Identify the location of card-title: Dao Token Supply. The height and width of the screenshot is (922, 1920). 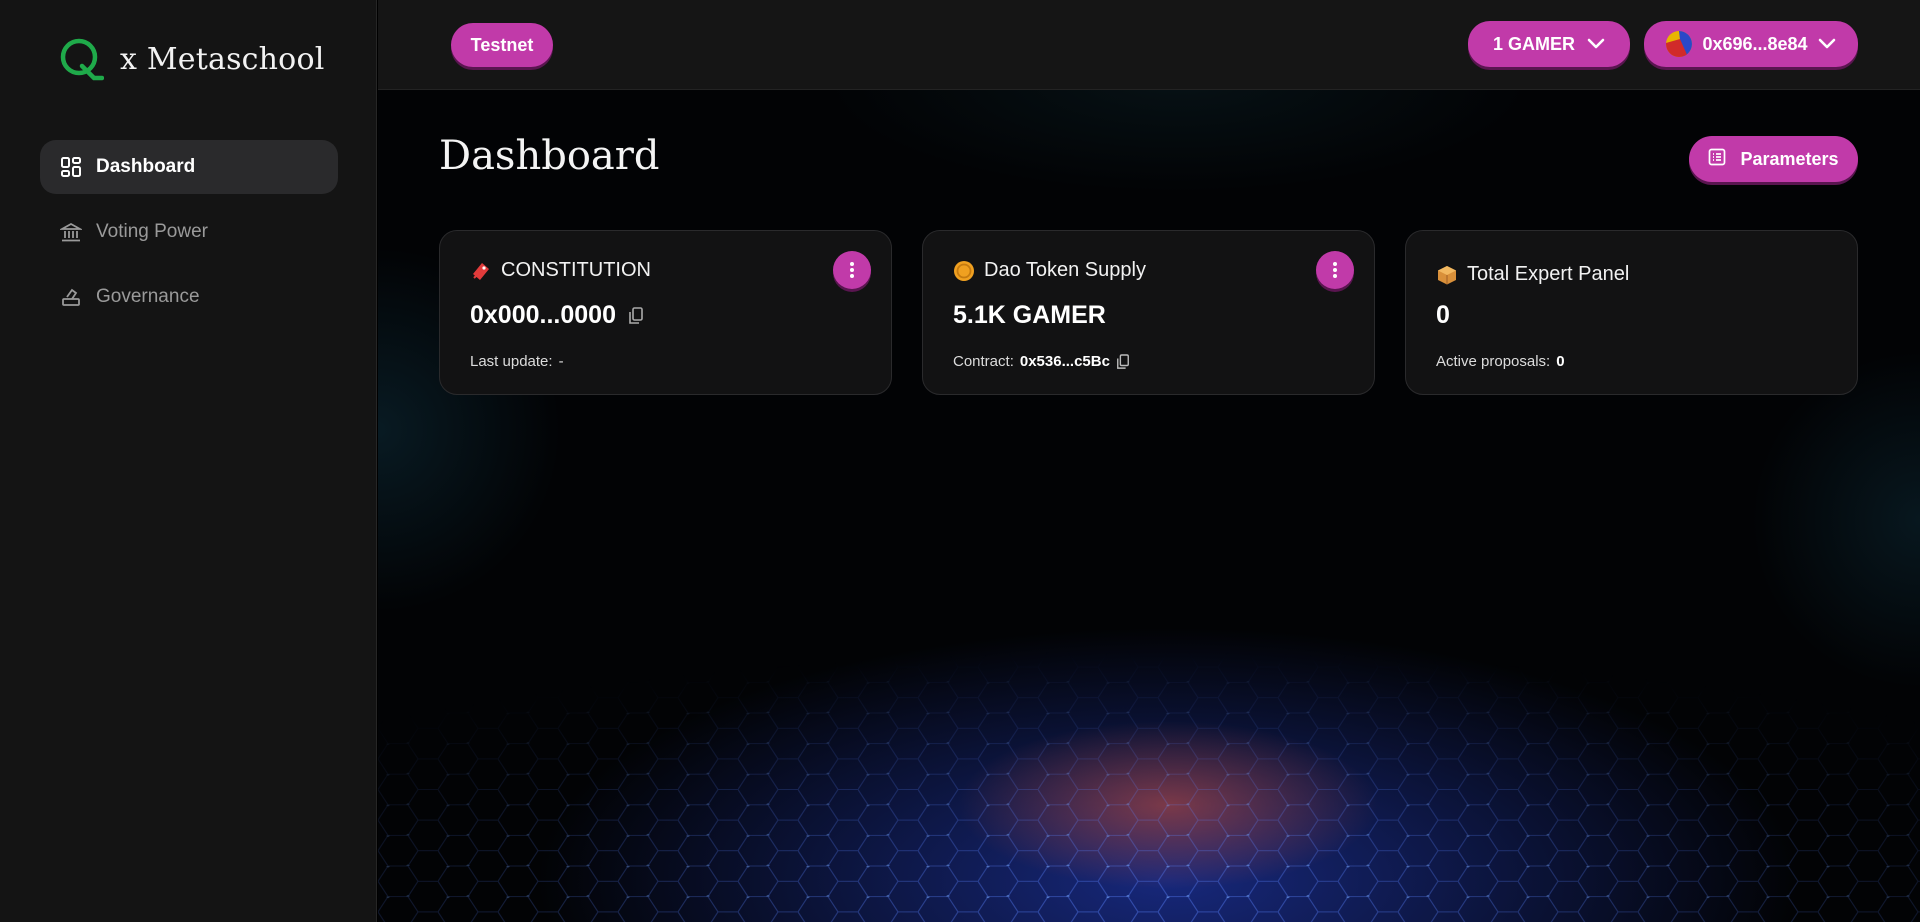
(1065, 270).